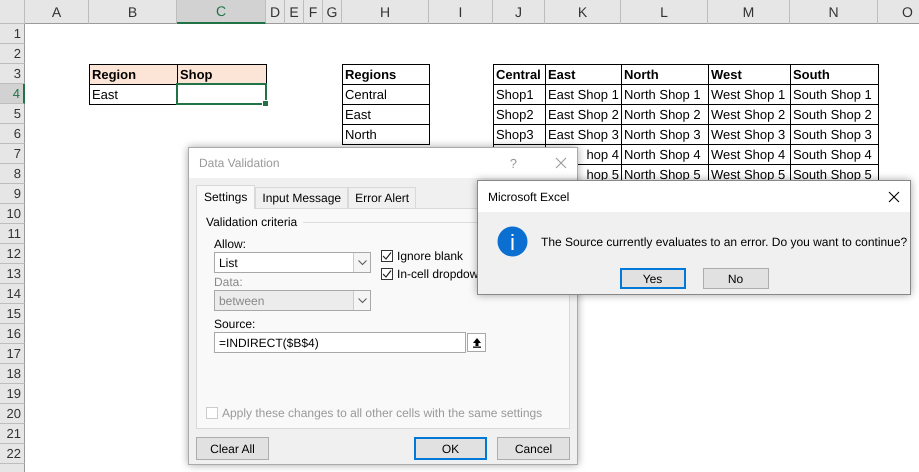 This screenshot has width=919, height=472. Describe the element at coordinates (749, 12) in the screenshot. I see `column-header: M` at that location.